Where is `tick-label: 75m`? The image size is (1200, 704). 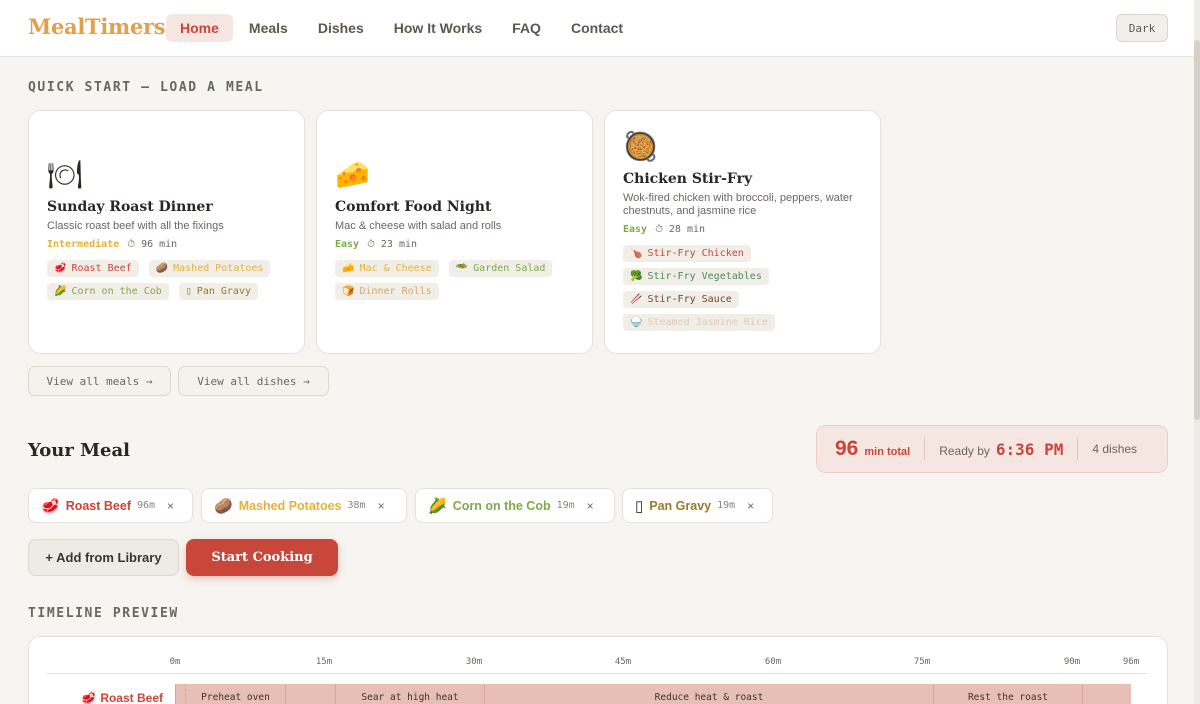
tick-label: 75m is located at coordinates (922, 662).